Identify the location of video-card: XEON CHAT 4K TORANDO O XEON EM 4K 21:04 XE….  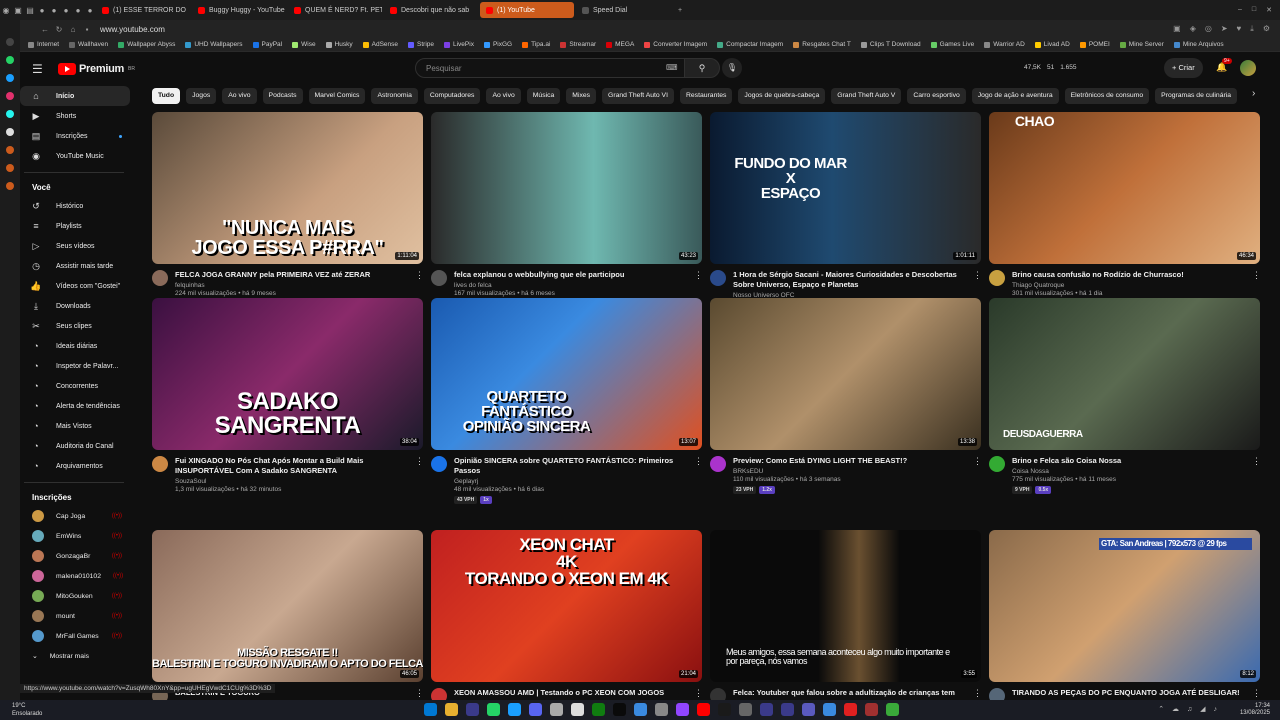
(567, 617).